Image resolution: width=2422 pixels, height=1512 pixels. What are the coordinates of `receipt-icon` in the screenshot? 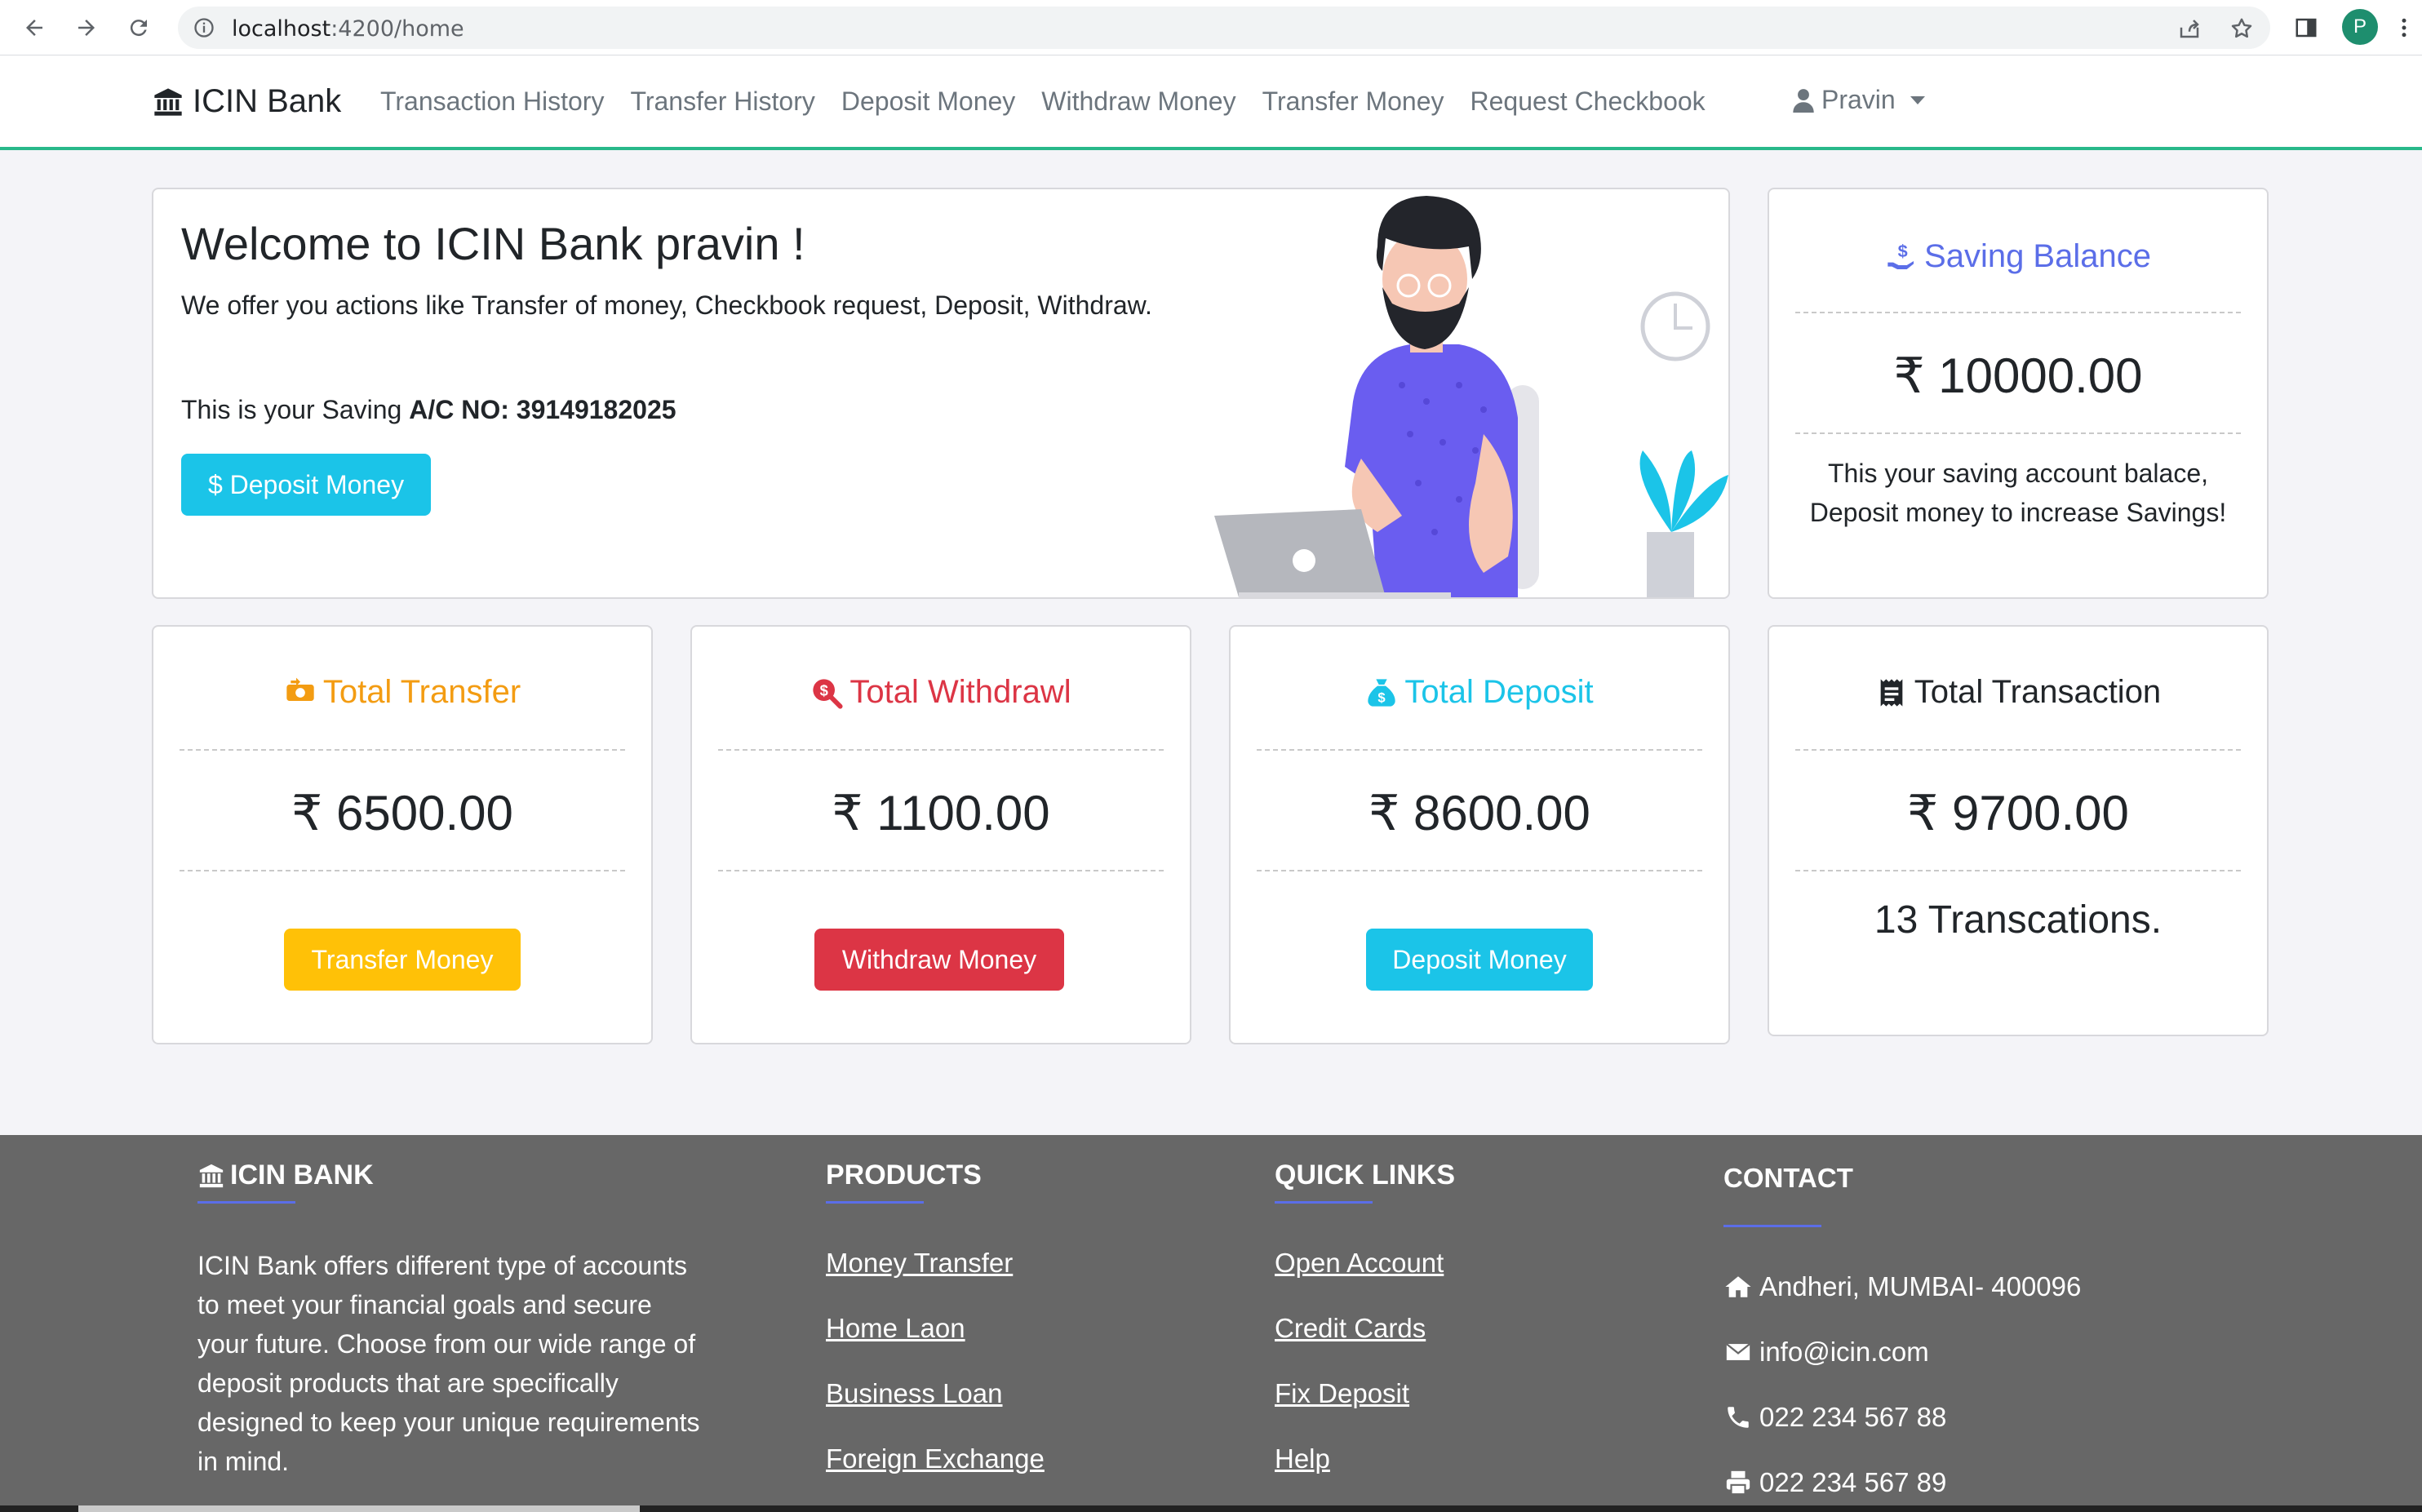 It's located at (1891, 692).